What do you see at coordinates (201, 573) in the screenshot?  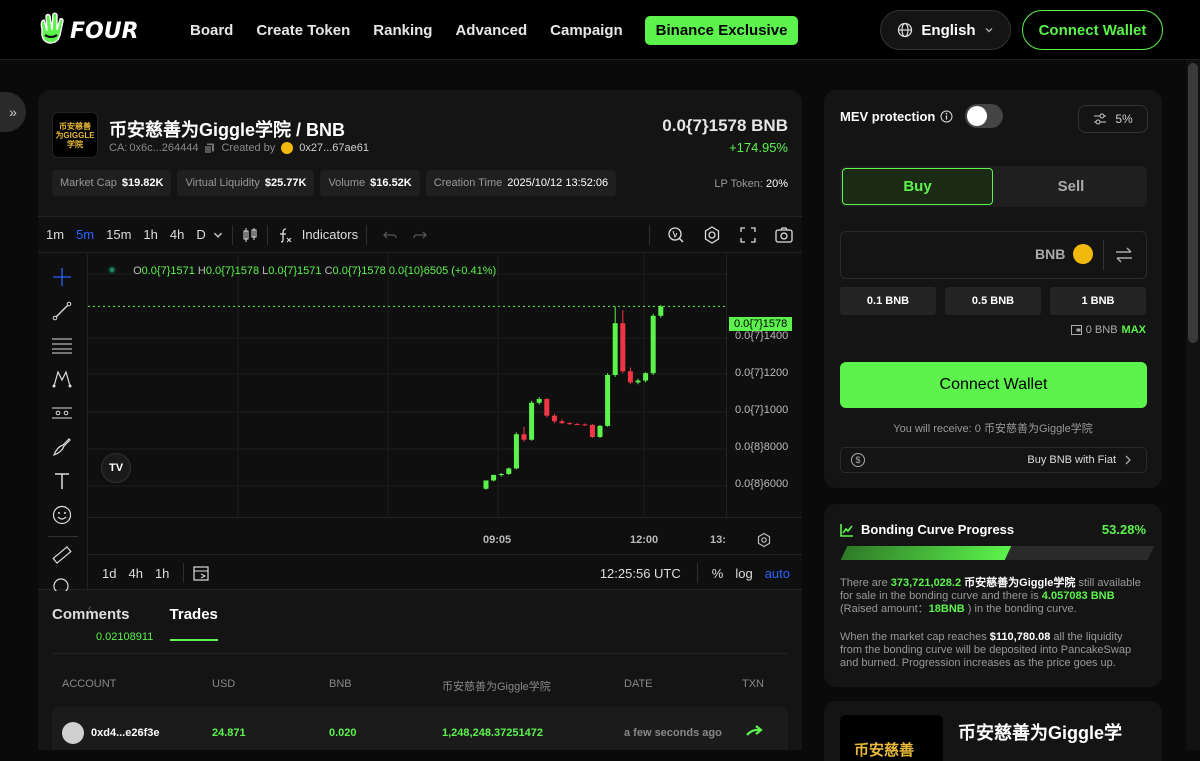 I see `calendar-range-icon` at bounding box center [201, 573].